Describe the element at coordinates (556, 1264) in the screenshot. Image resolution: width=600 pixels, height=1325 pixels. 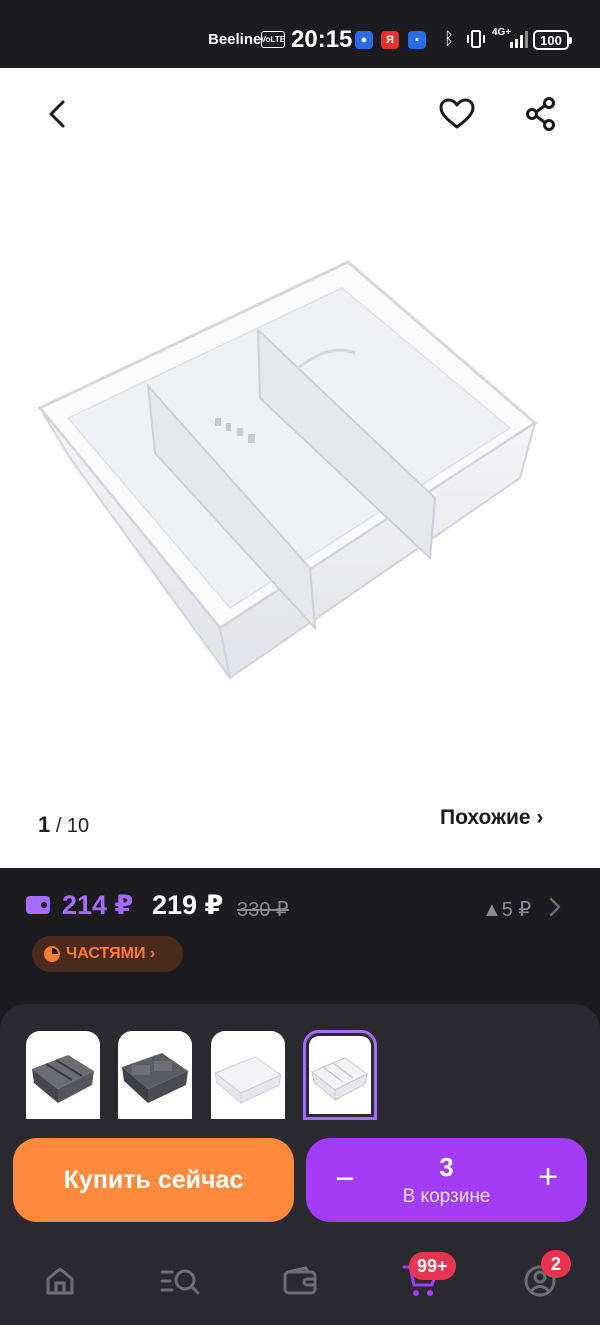
I see `profile-notification-badge: 2` at that location.